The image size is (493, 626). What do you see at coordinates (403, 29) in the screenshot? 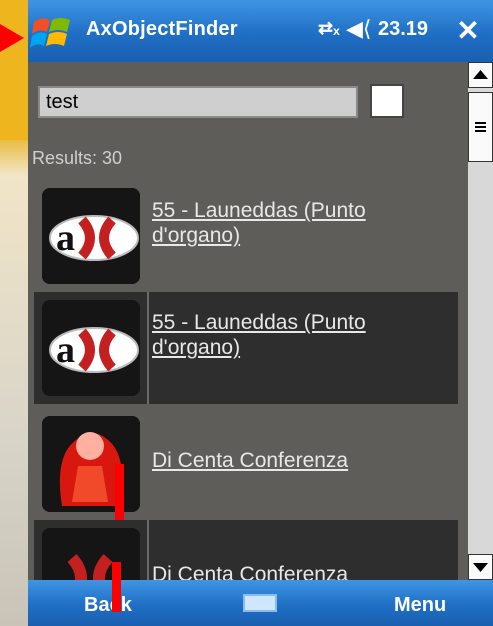
I see `clock: 23.19` at bounding box center [403, 29].